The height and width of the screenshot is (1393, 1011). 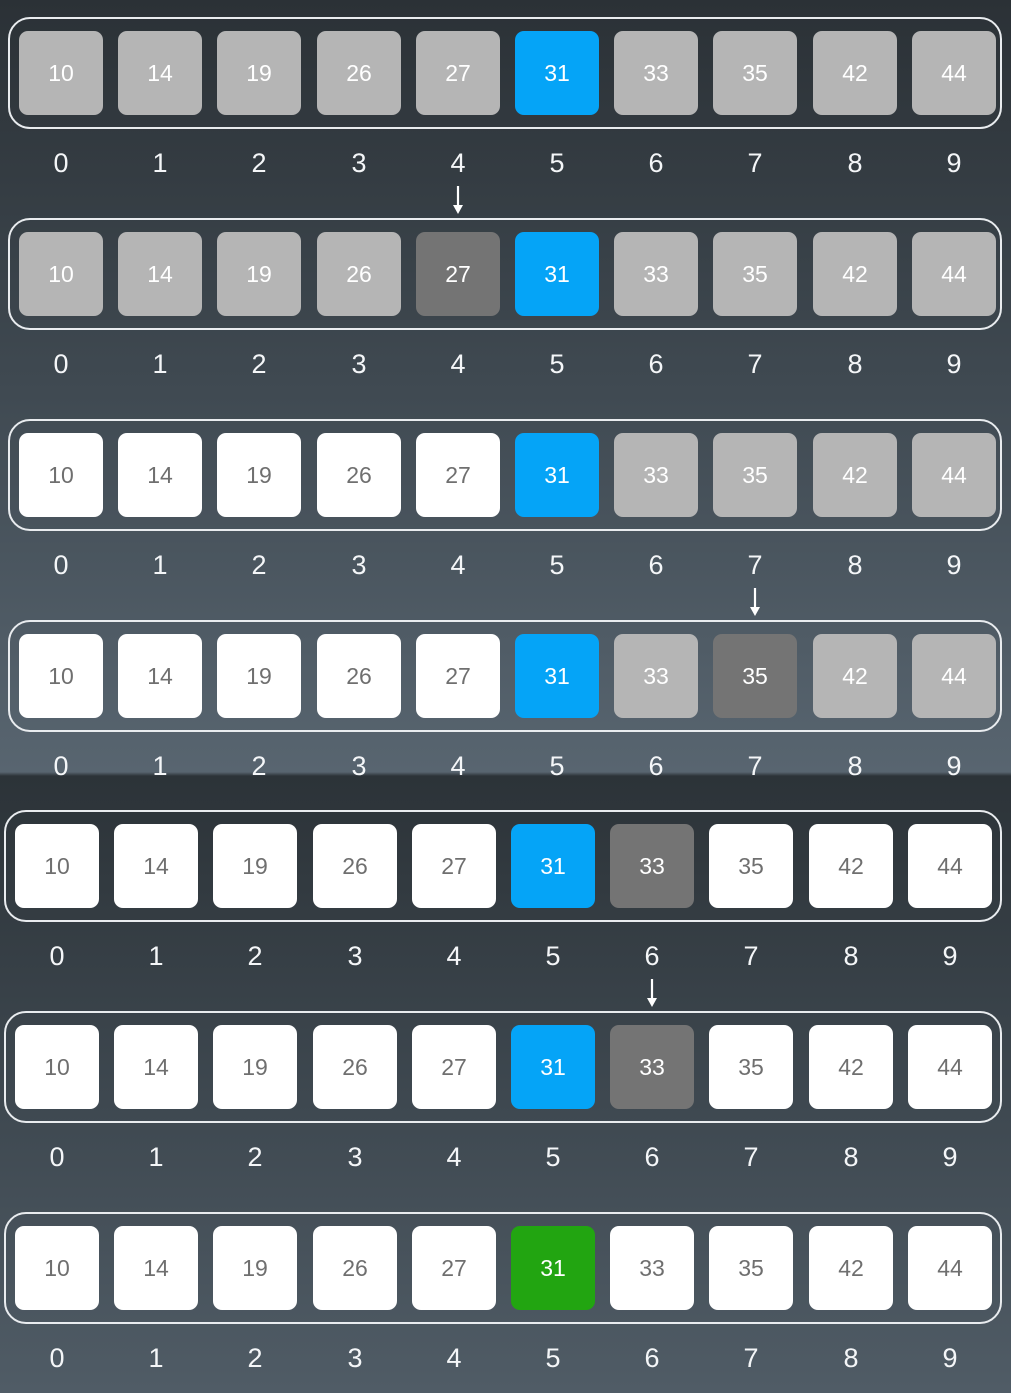 I want to click on down-arrow-icon, so click(x=755, y=602).